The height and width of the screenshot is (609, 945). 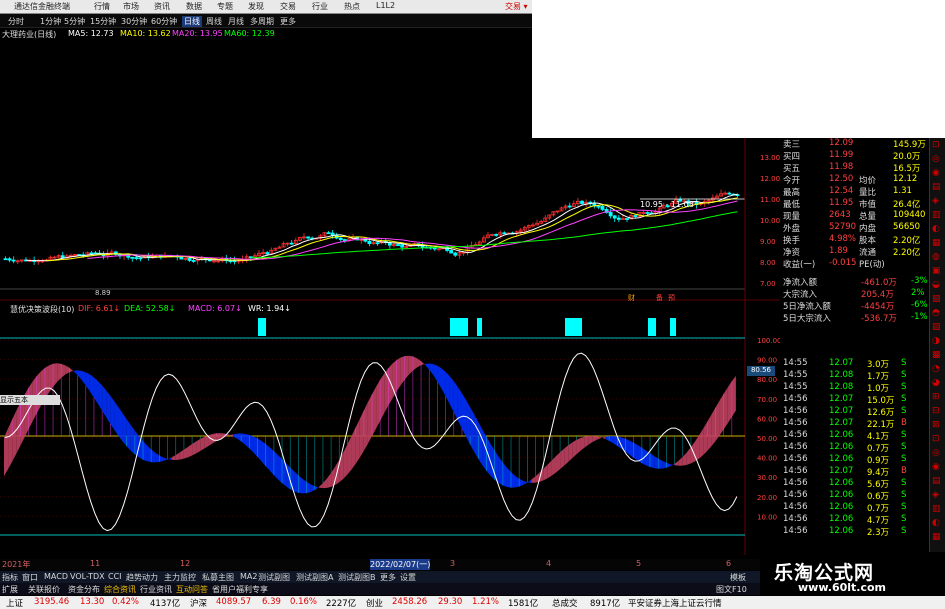 I want to click on side-icon-24: ◉, so click(x=936, y=467).